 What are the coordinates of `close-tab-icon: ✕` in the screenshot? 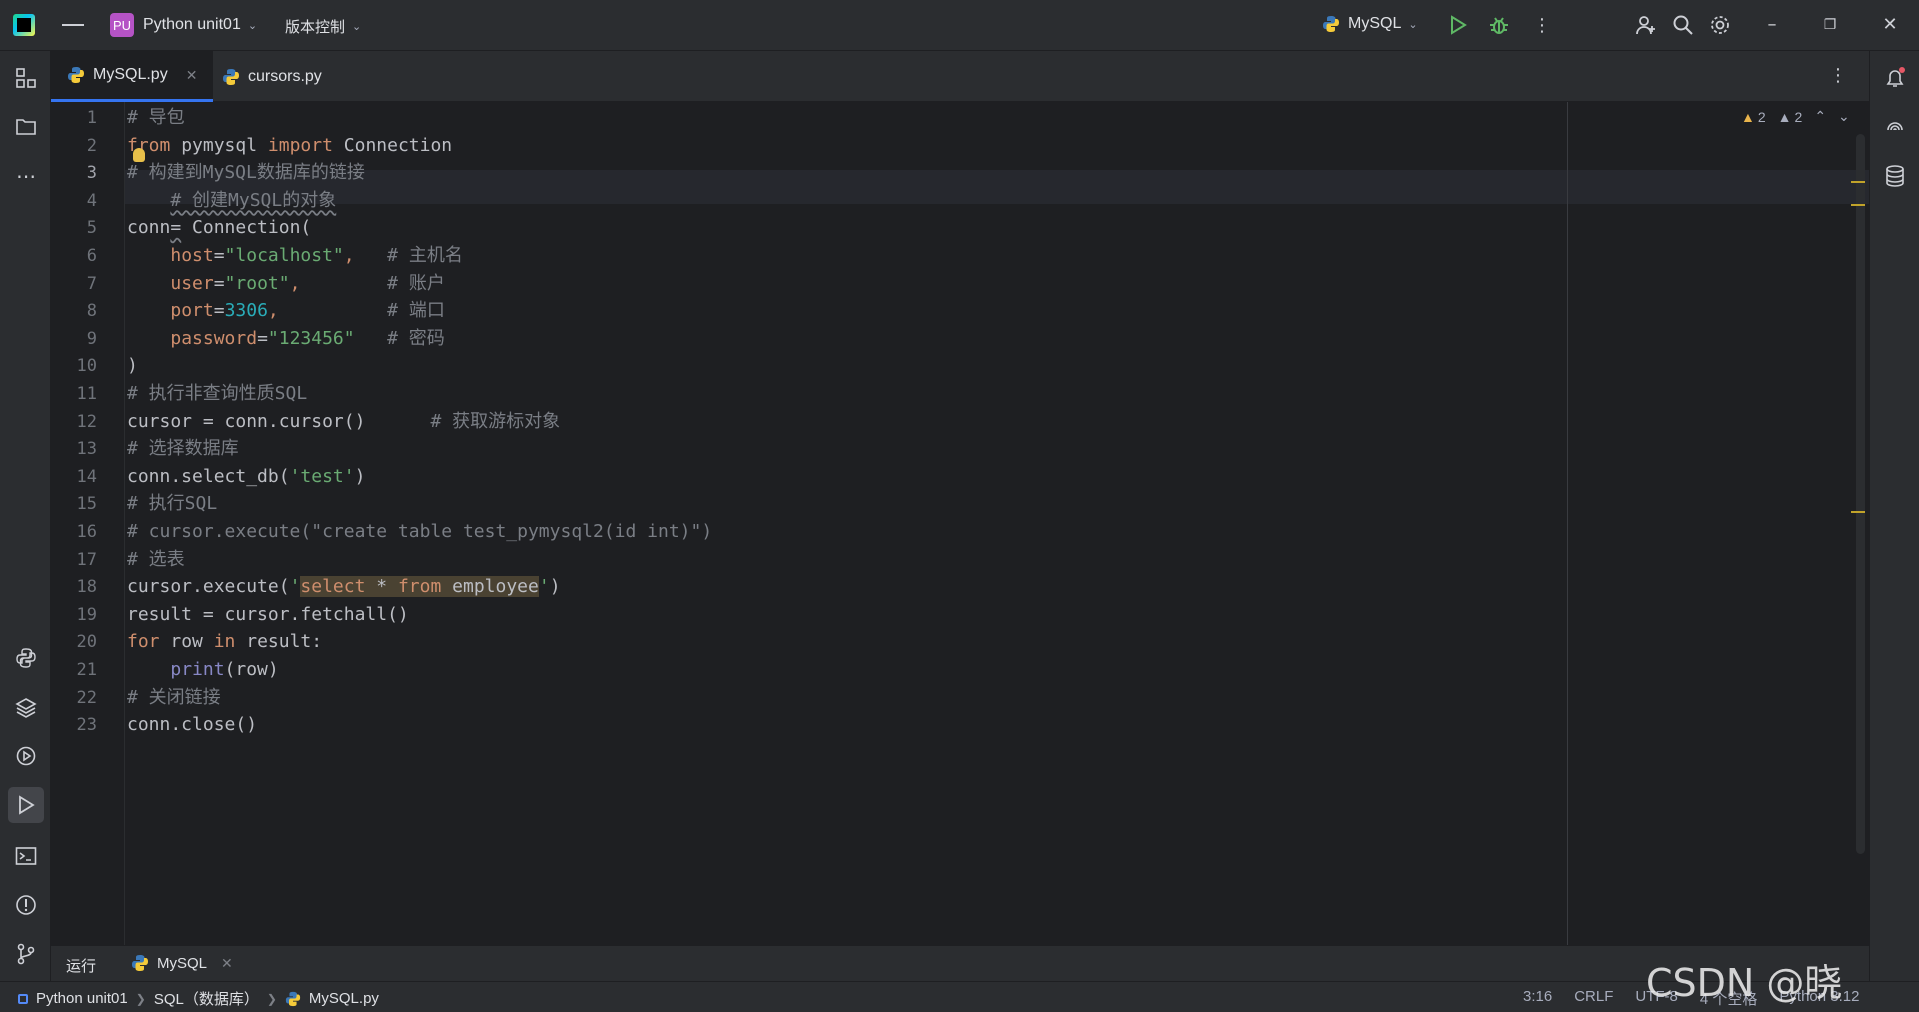 It's located at (192, 75).